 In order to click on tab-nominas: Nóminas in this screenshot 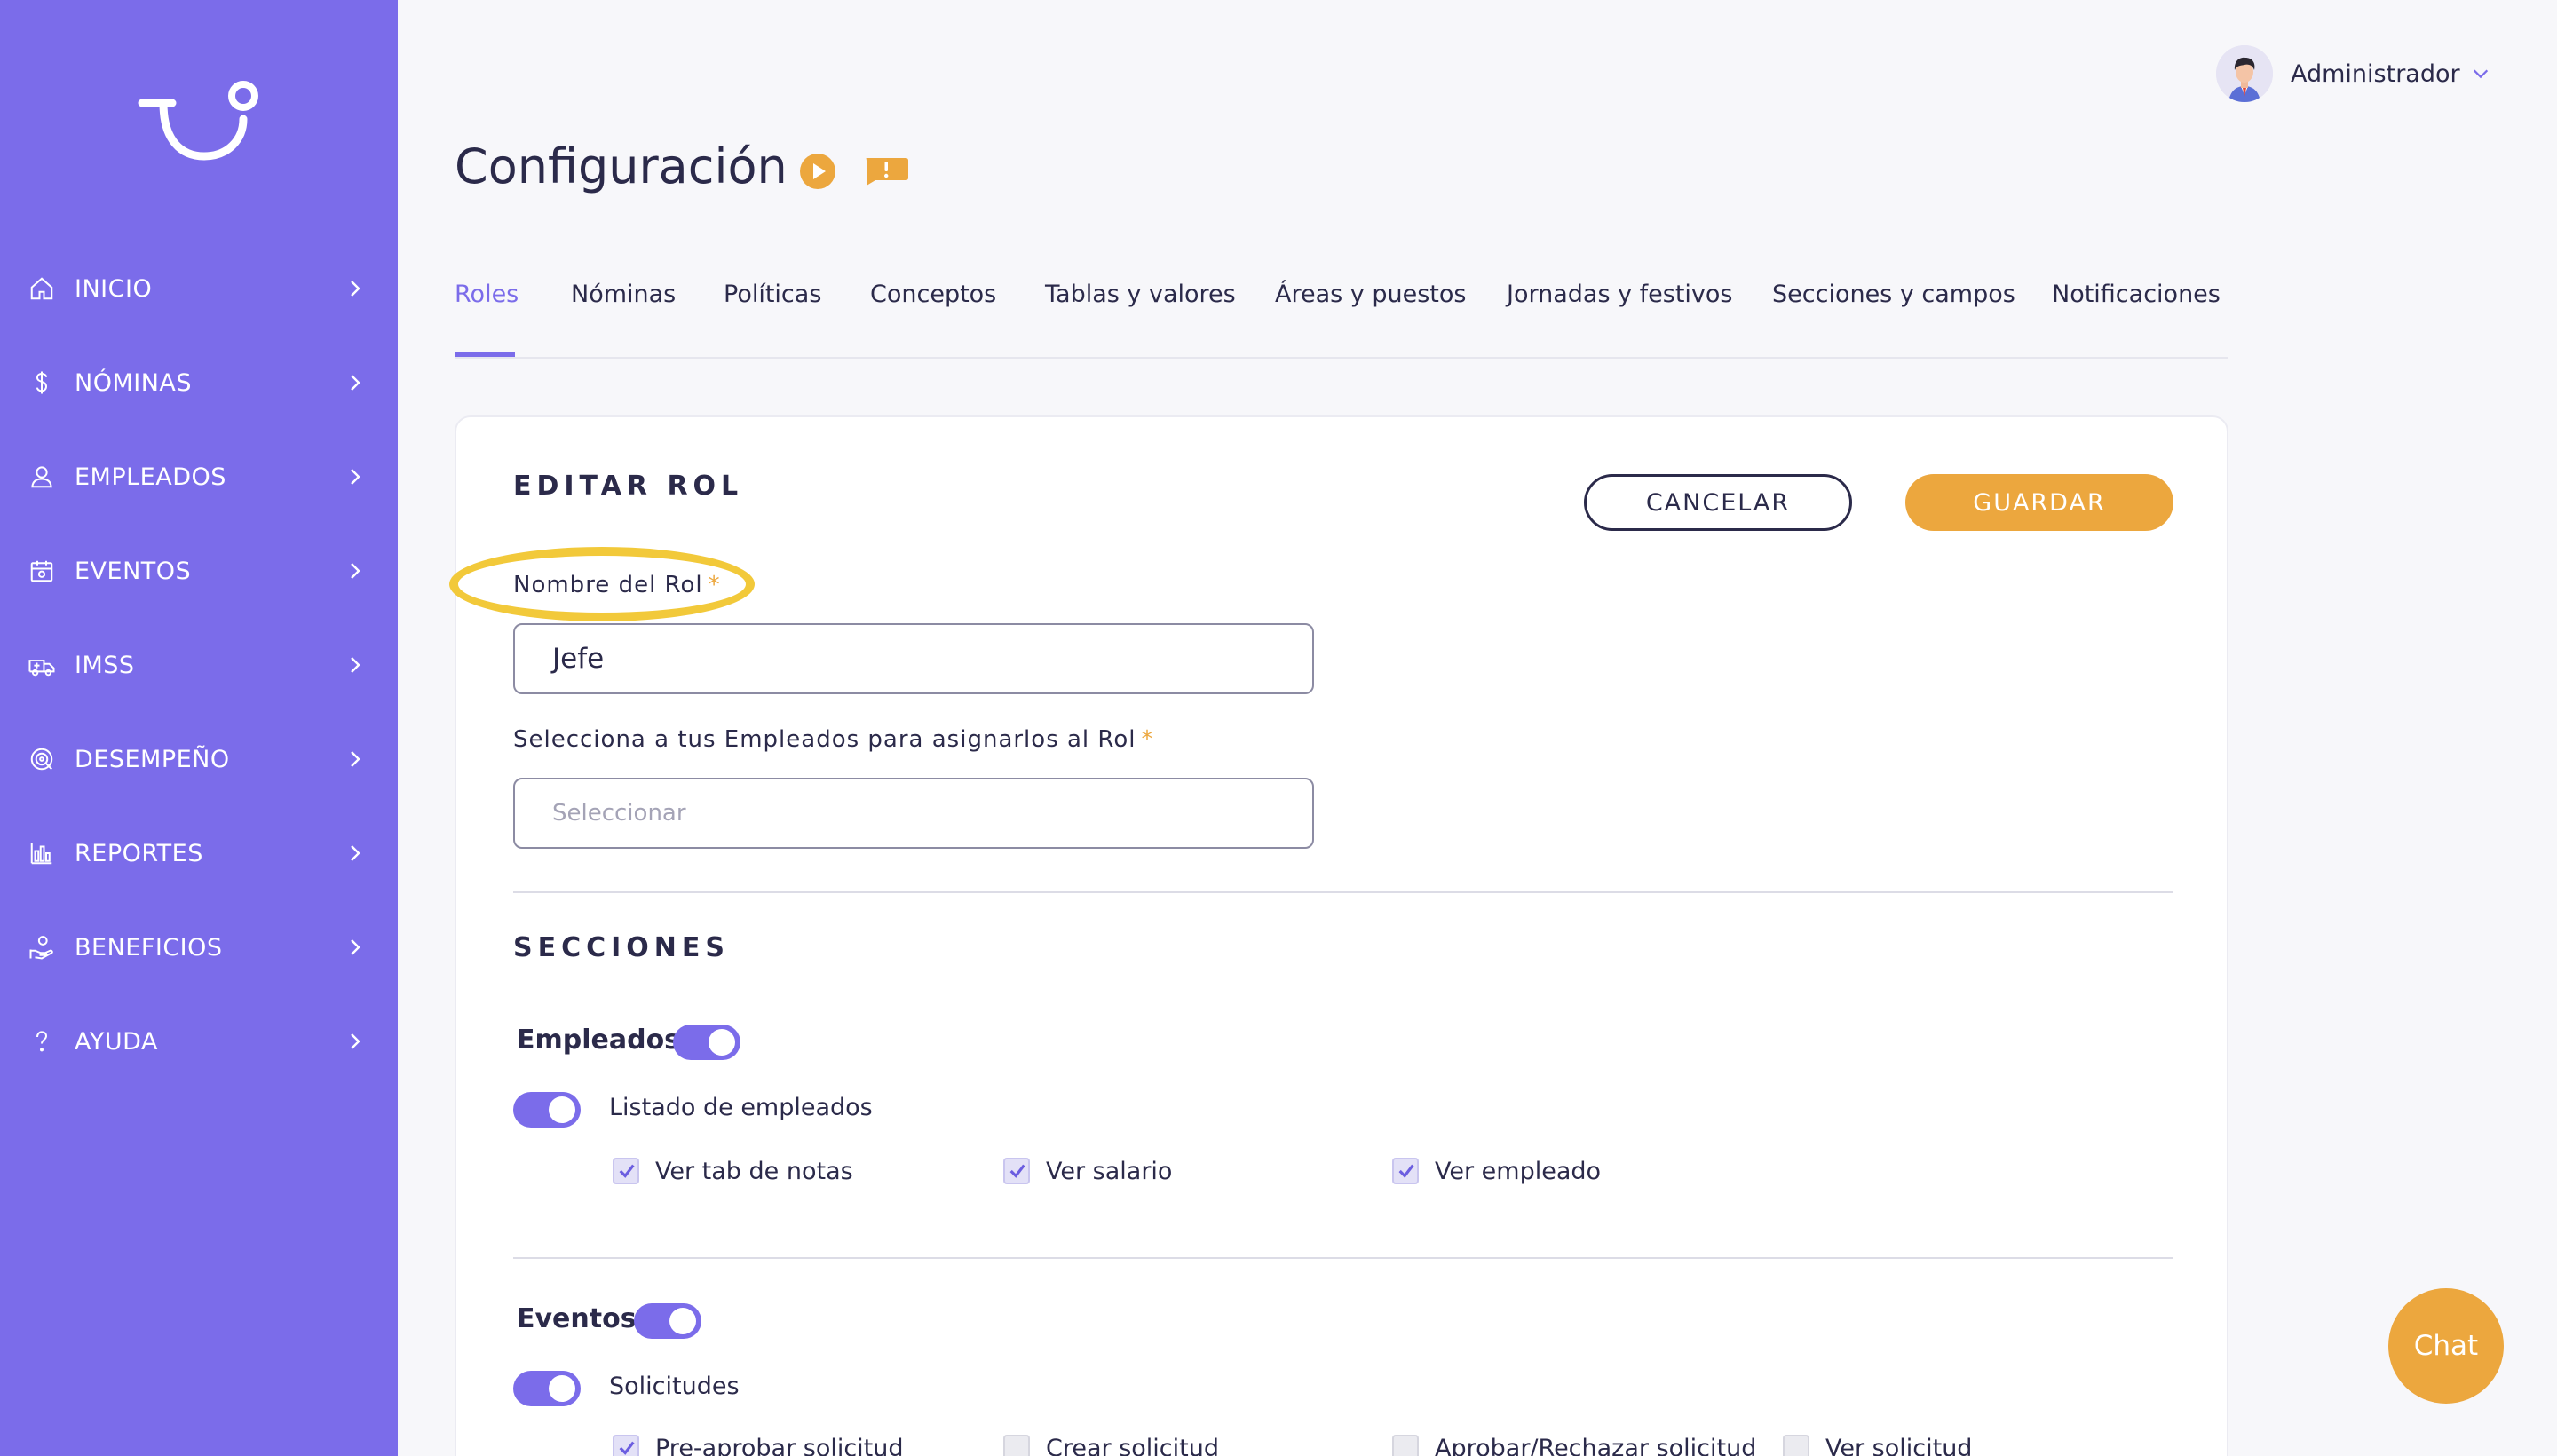, I will do `click(623, 294)`.